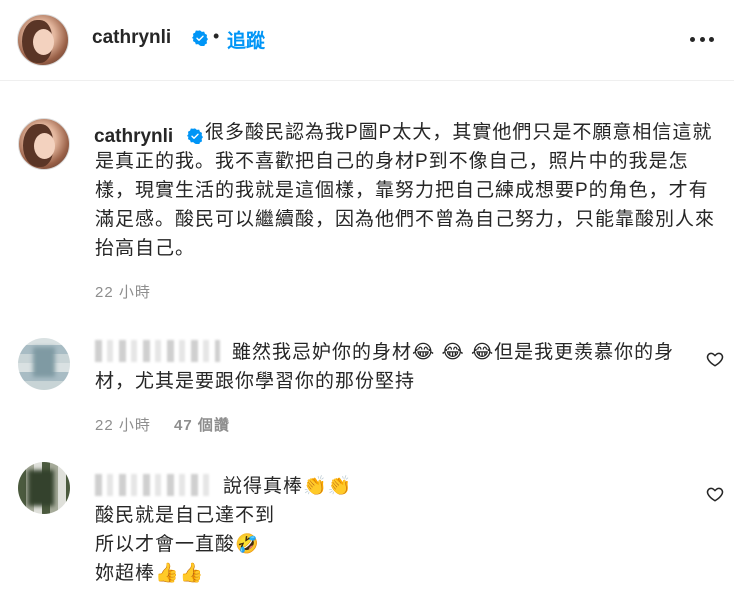 The width and height of the screenshot is (734, 597). Describe the element at coordinates (150, 573) in the screenshot. I see `comment-line: 妳超棒👍👍` at that location.